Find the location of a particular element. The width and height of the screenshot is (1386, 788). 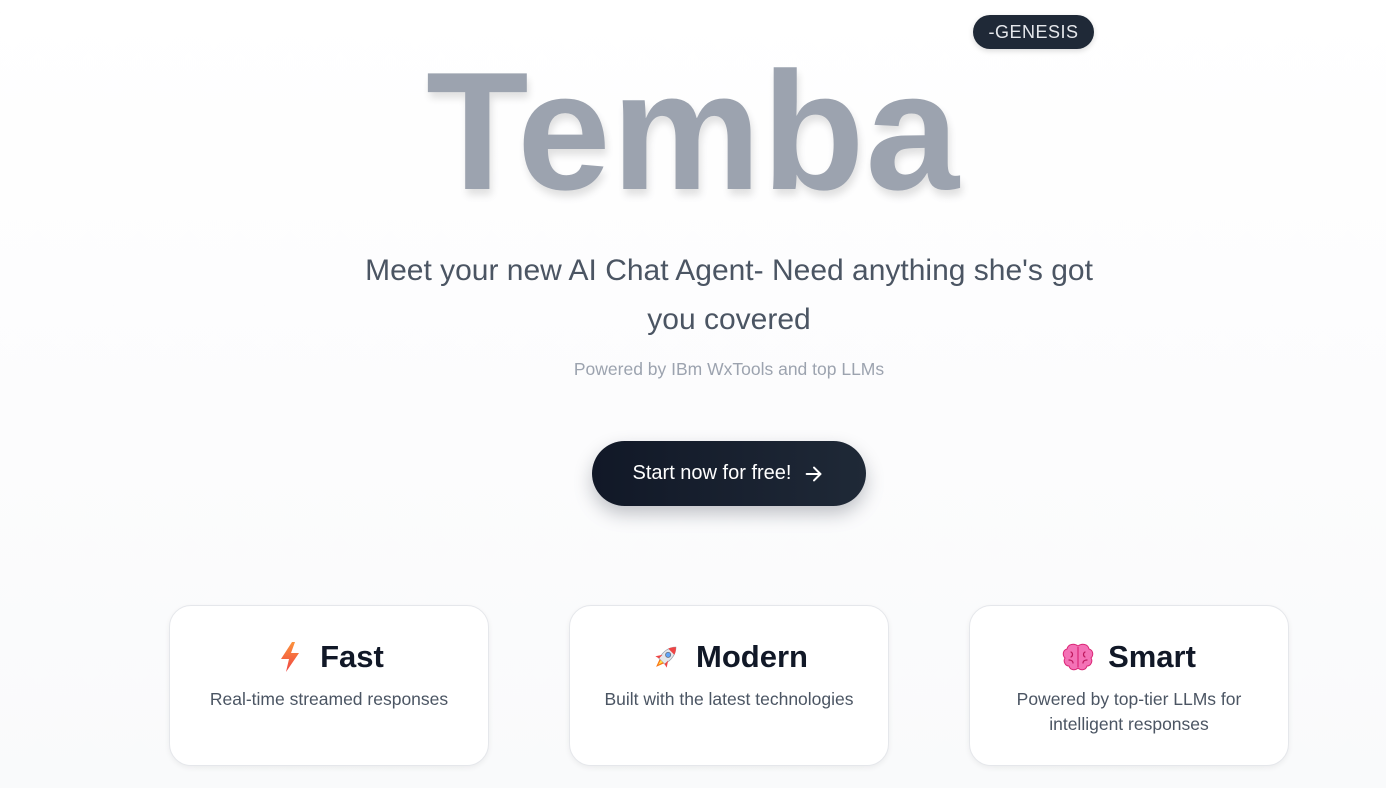

brain-icon is located at coordinates (1078, 657).